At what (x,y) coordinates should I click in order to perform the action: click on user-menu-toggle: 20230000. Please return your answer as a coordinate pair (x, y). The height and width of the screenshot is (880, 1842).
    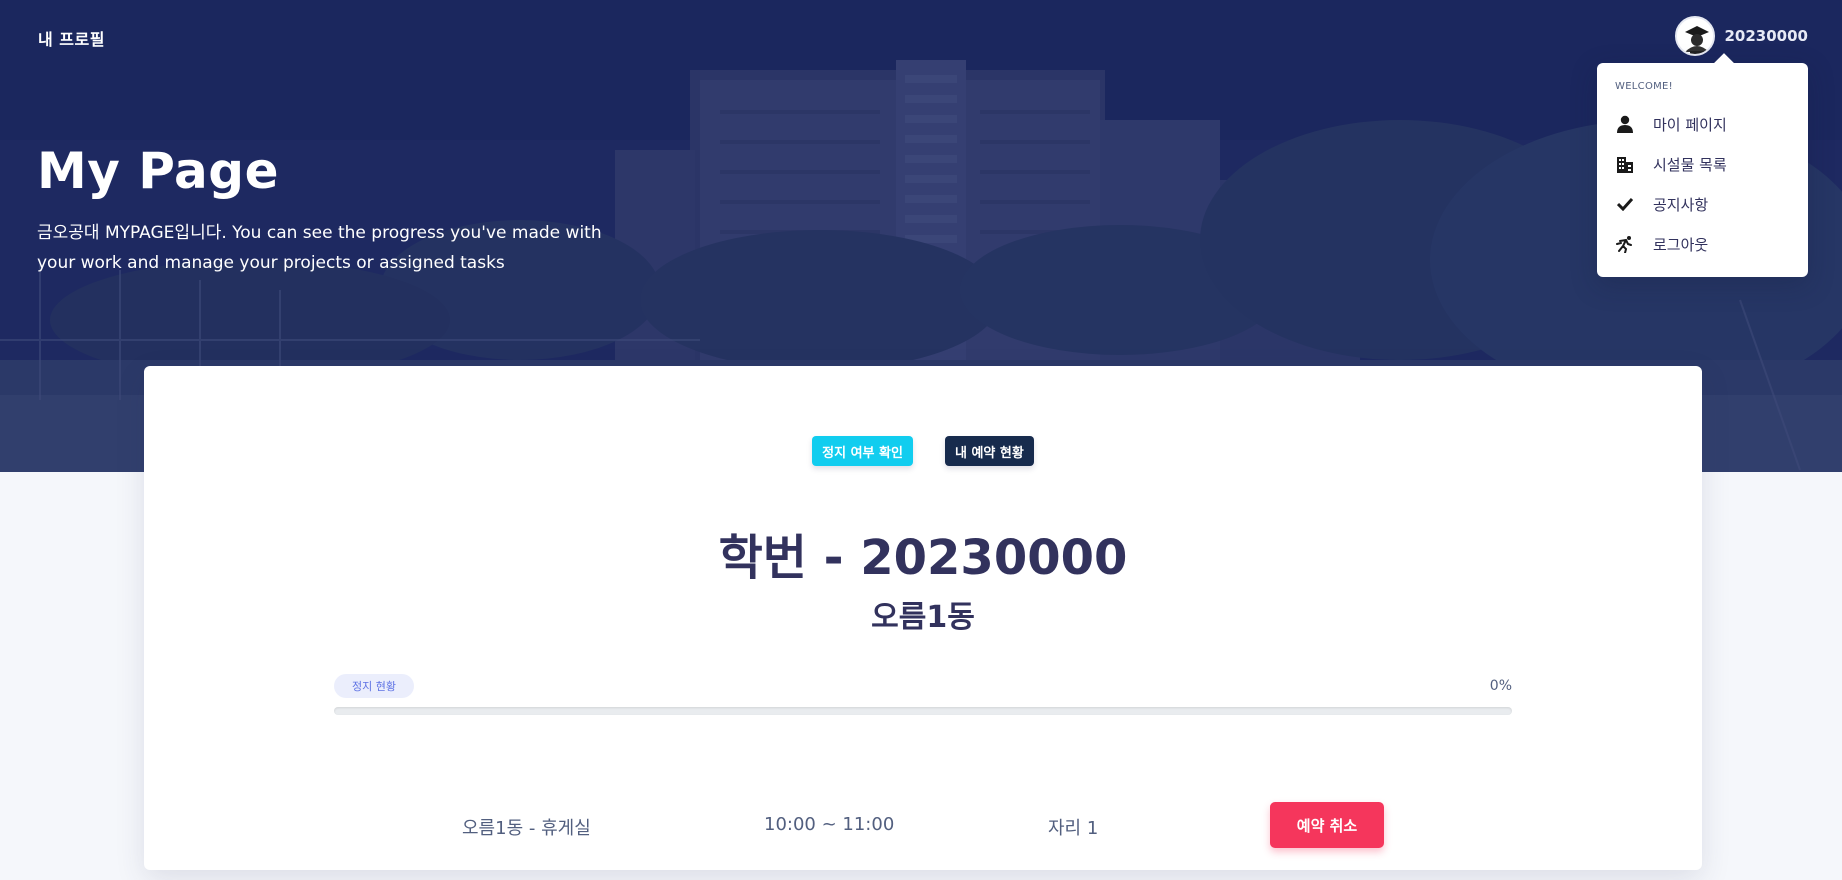
    Looking at the image, I should click on (1741, 36).